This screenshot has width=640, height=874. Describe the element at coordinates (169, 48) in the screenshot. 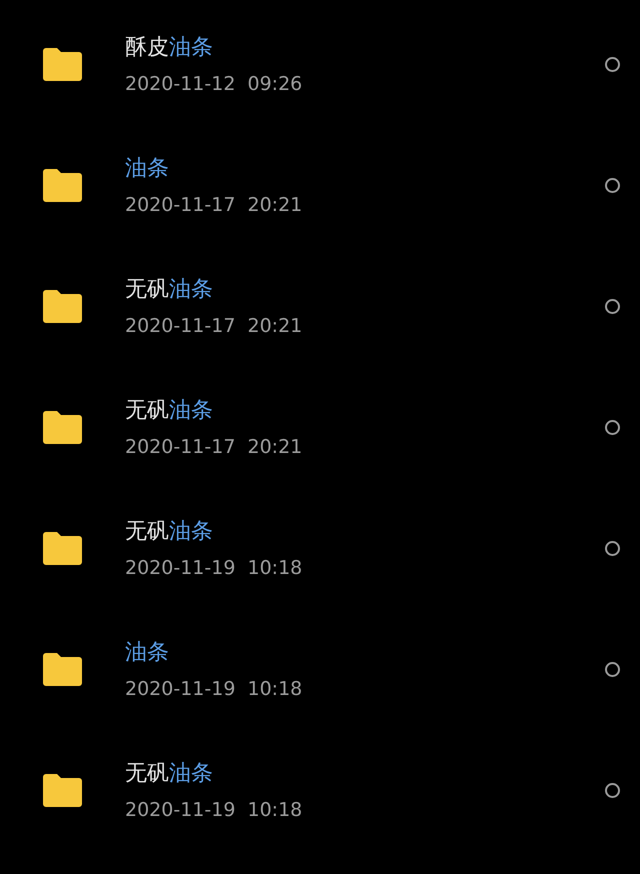

I see `file-name: 酥皮油条` at that location.